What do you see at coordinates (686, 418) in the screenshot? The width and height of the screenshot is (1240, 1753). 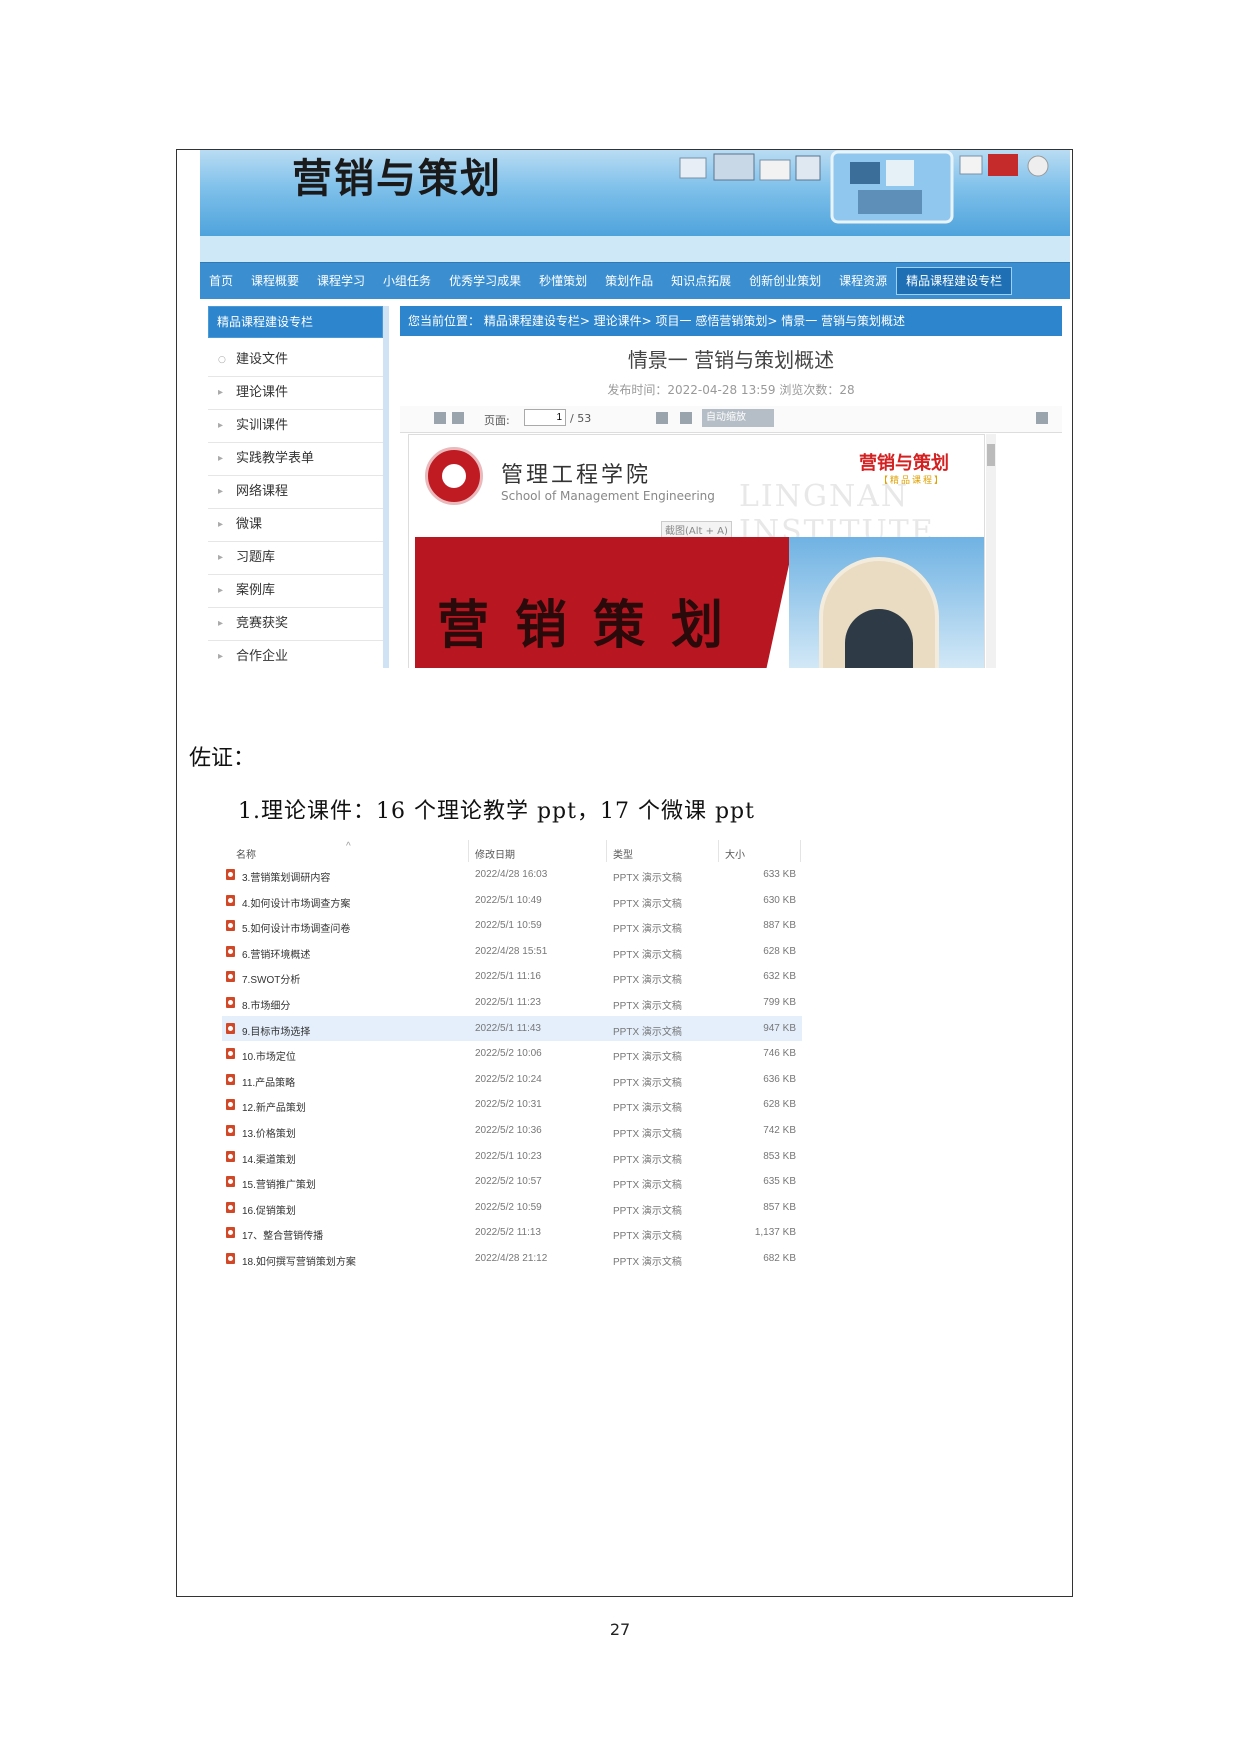 I see `zoom-in-icon` at bounding box center [686, 418].